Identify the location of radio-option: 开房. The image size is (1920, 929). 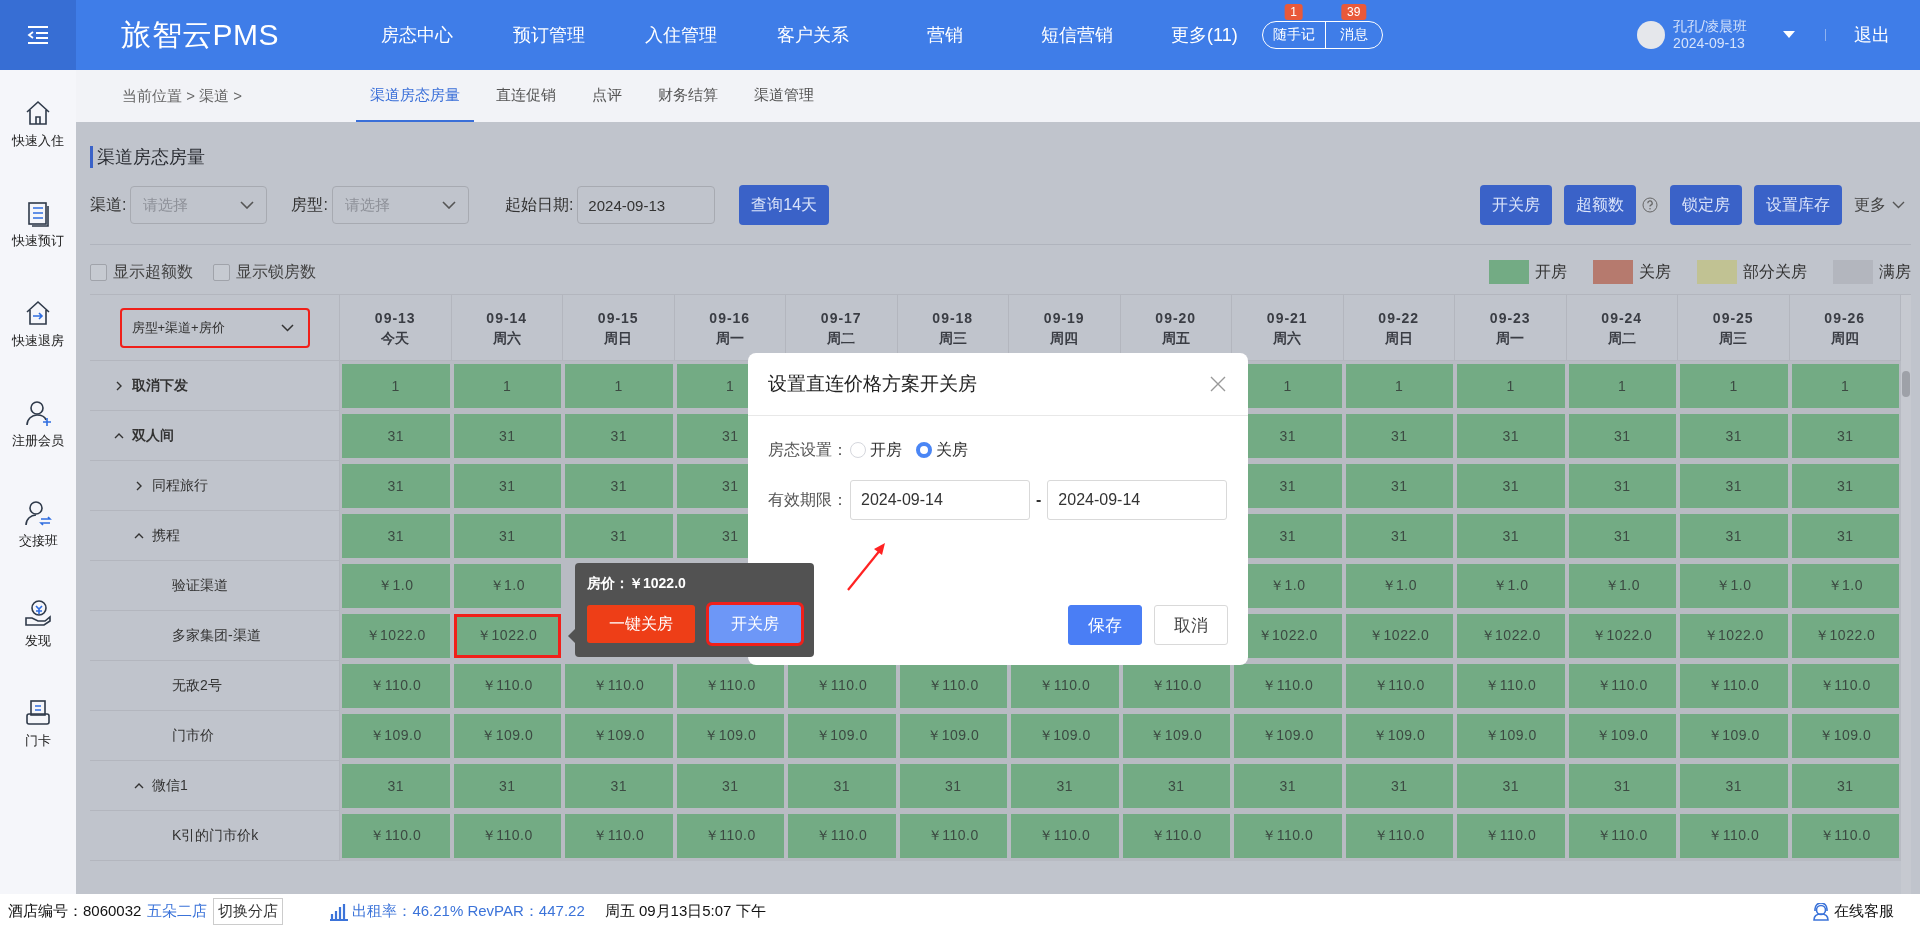
(876, 450).